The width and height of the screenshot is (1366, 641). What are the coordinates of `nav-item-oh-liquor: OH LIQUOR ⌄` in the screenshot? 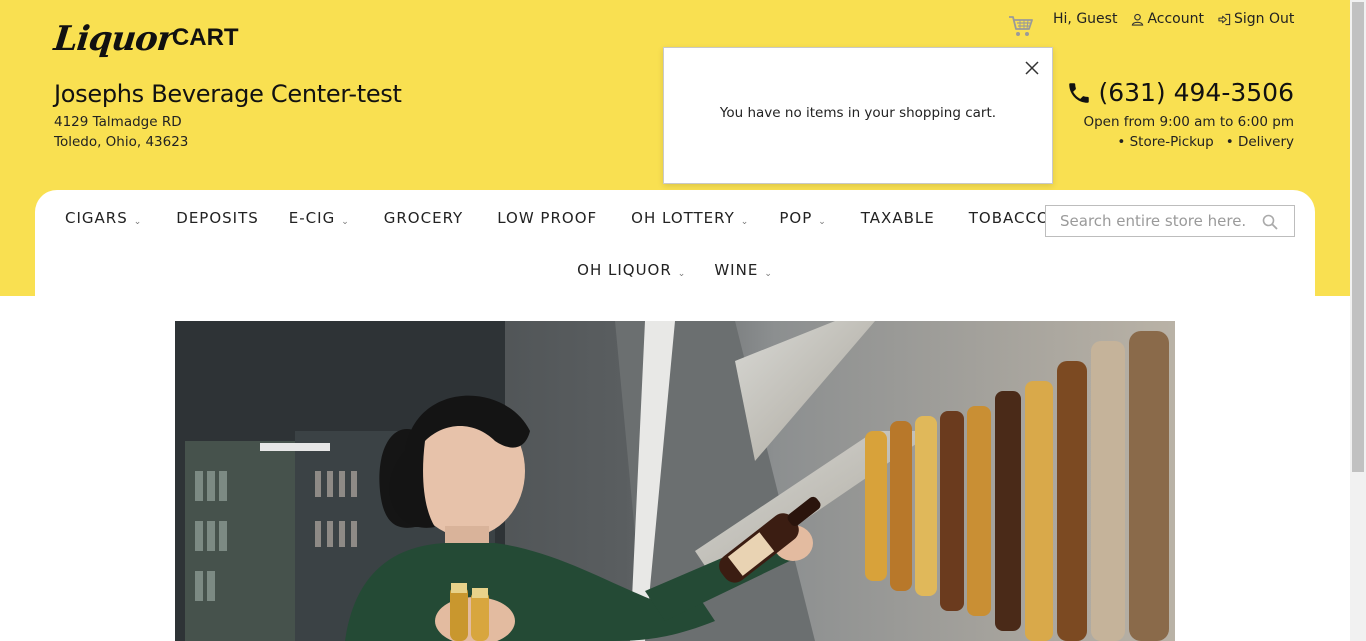 It's located at (631, 270).